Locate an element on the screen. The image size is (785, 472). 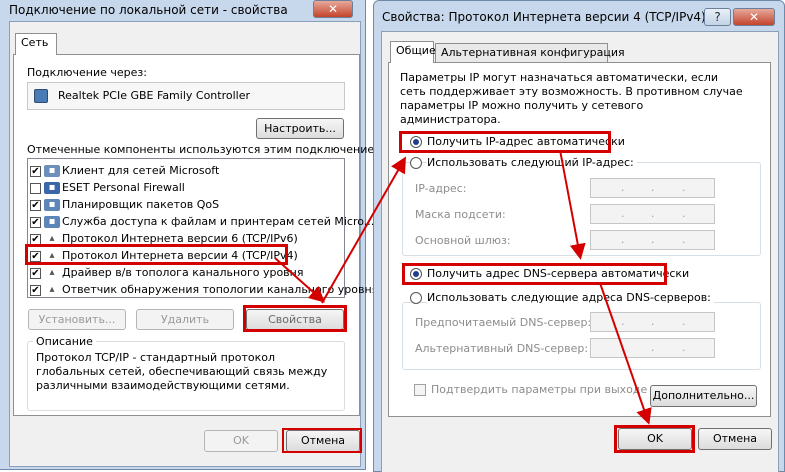
tab-general: Общие is located at coordinates (413, 52).